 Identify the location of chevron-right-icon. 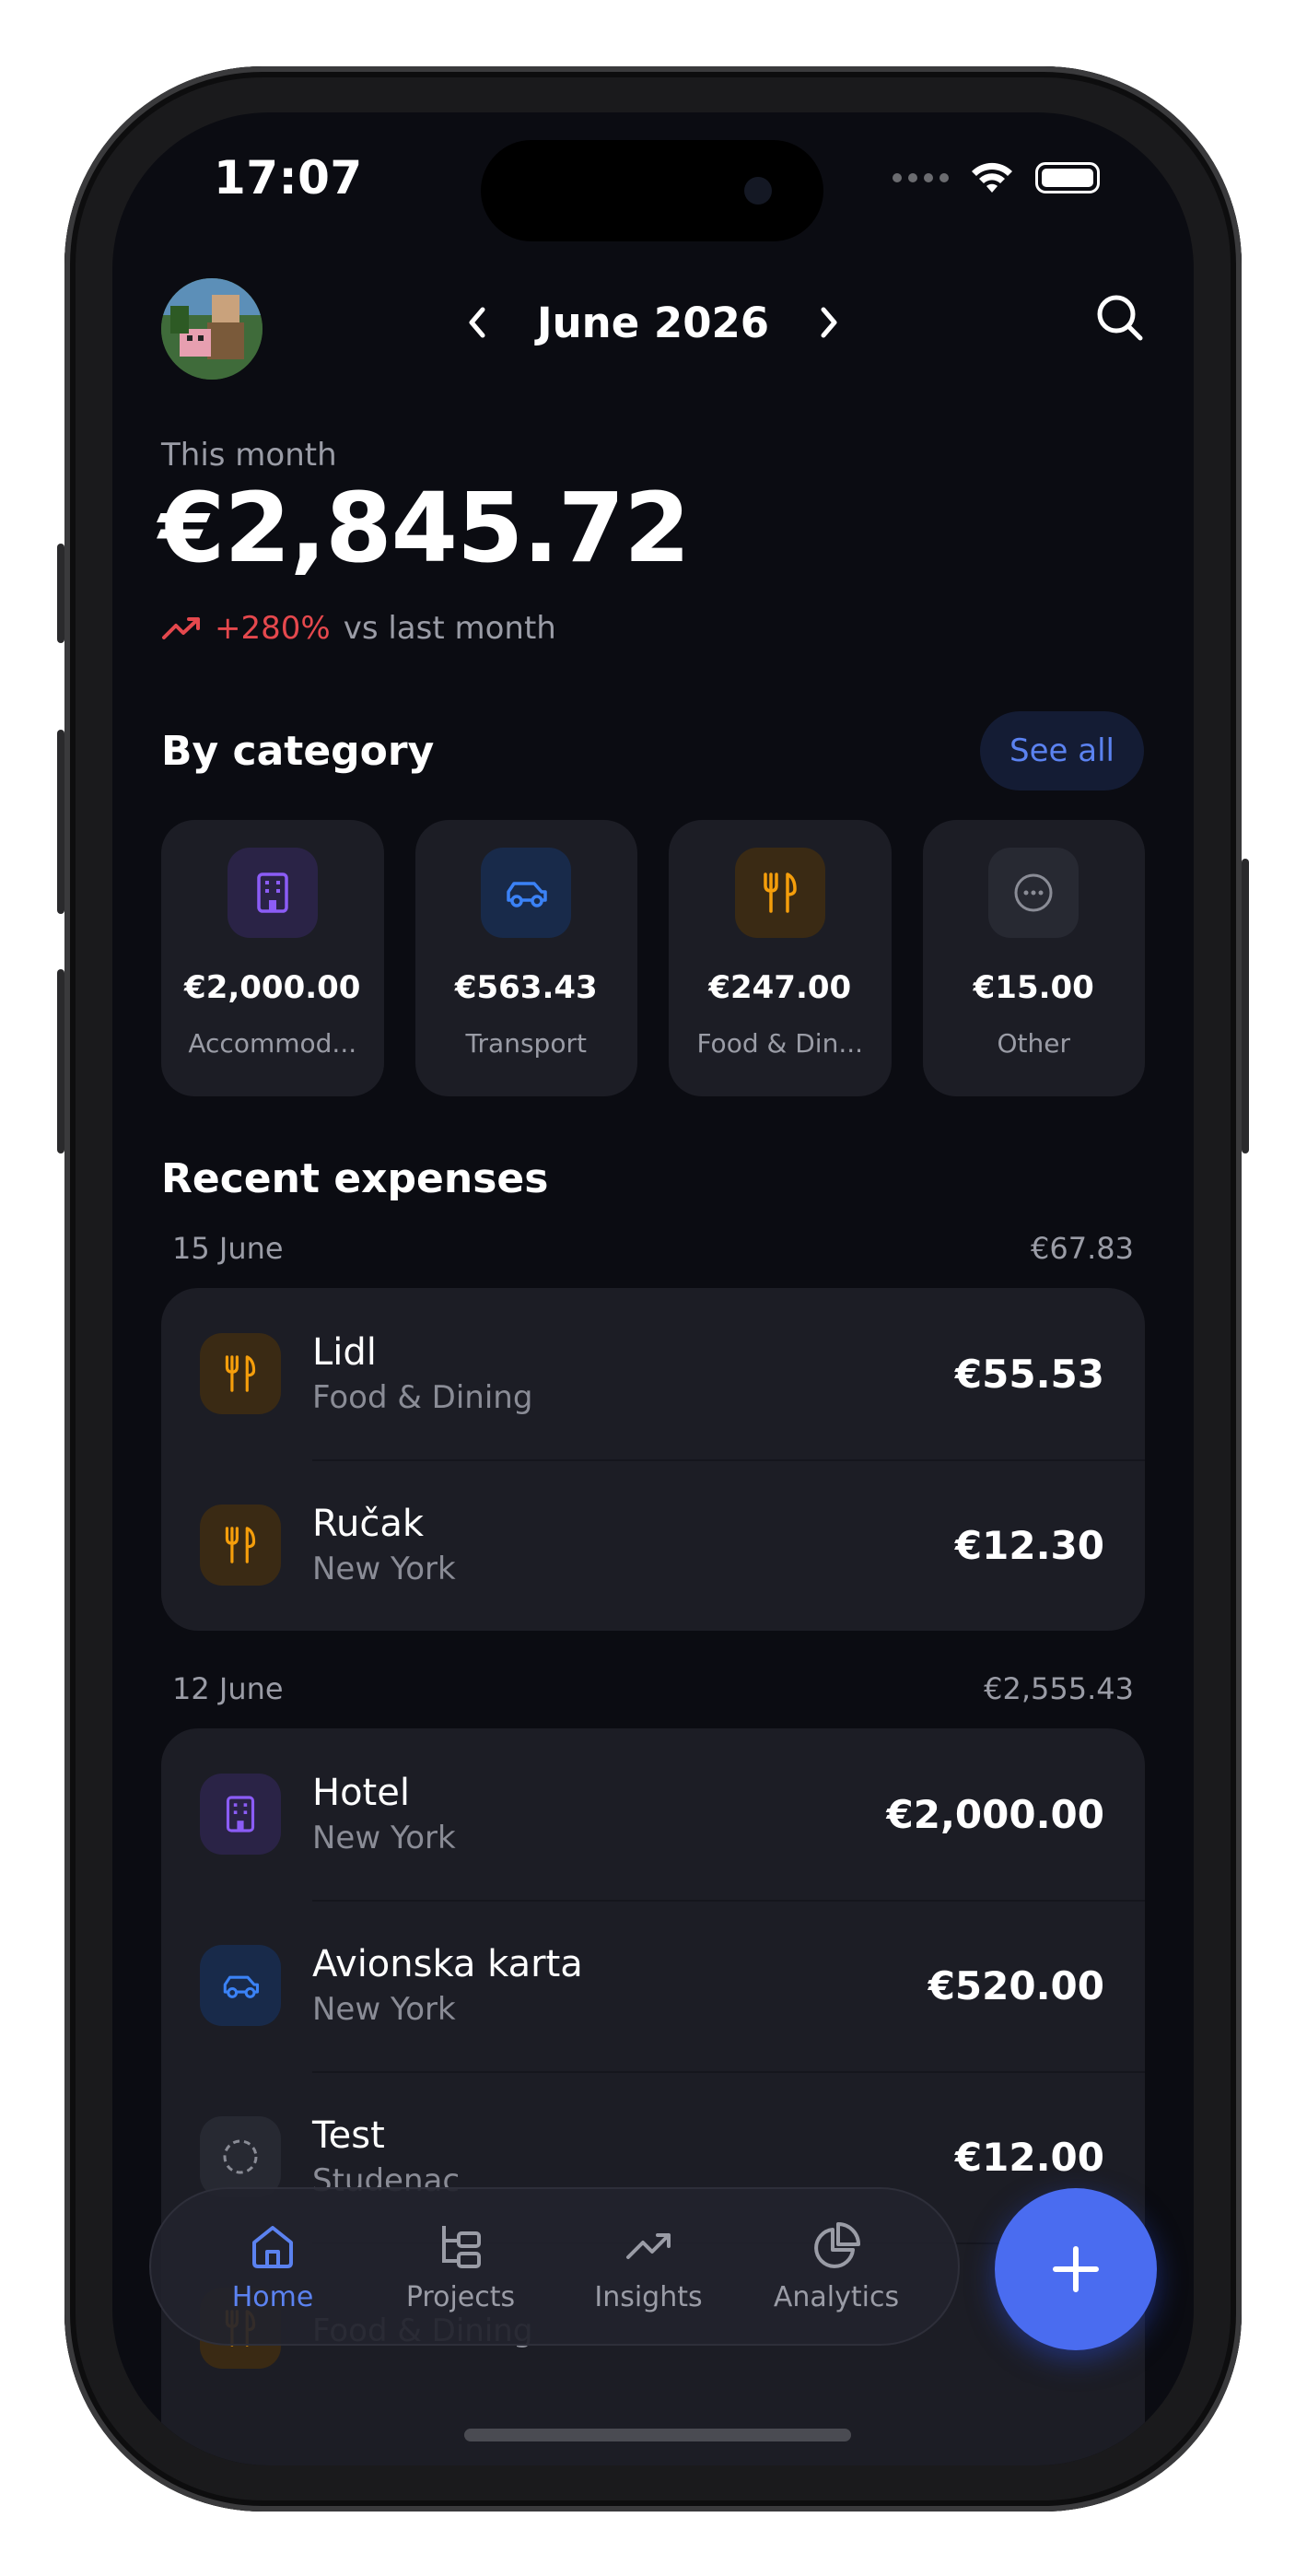
(829, 322).